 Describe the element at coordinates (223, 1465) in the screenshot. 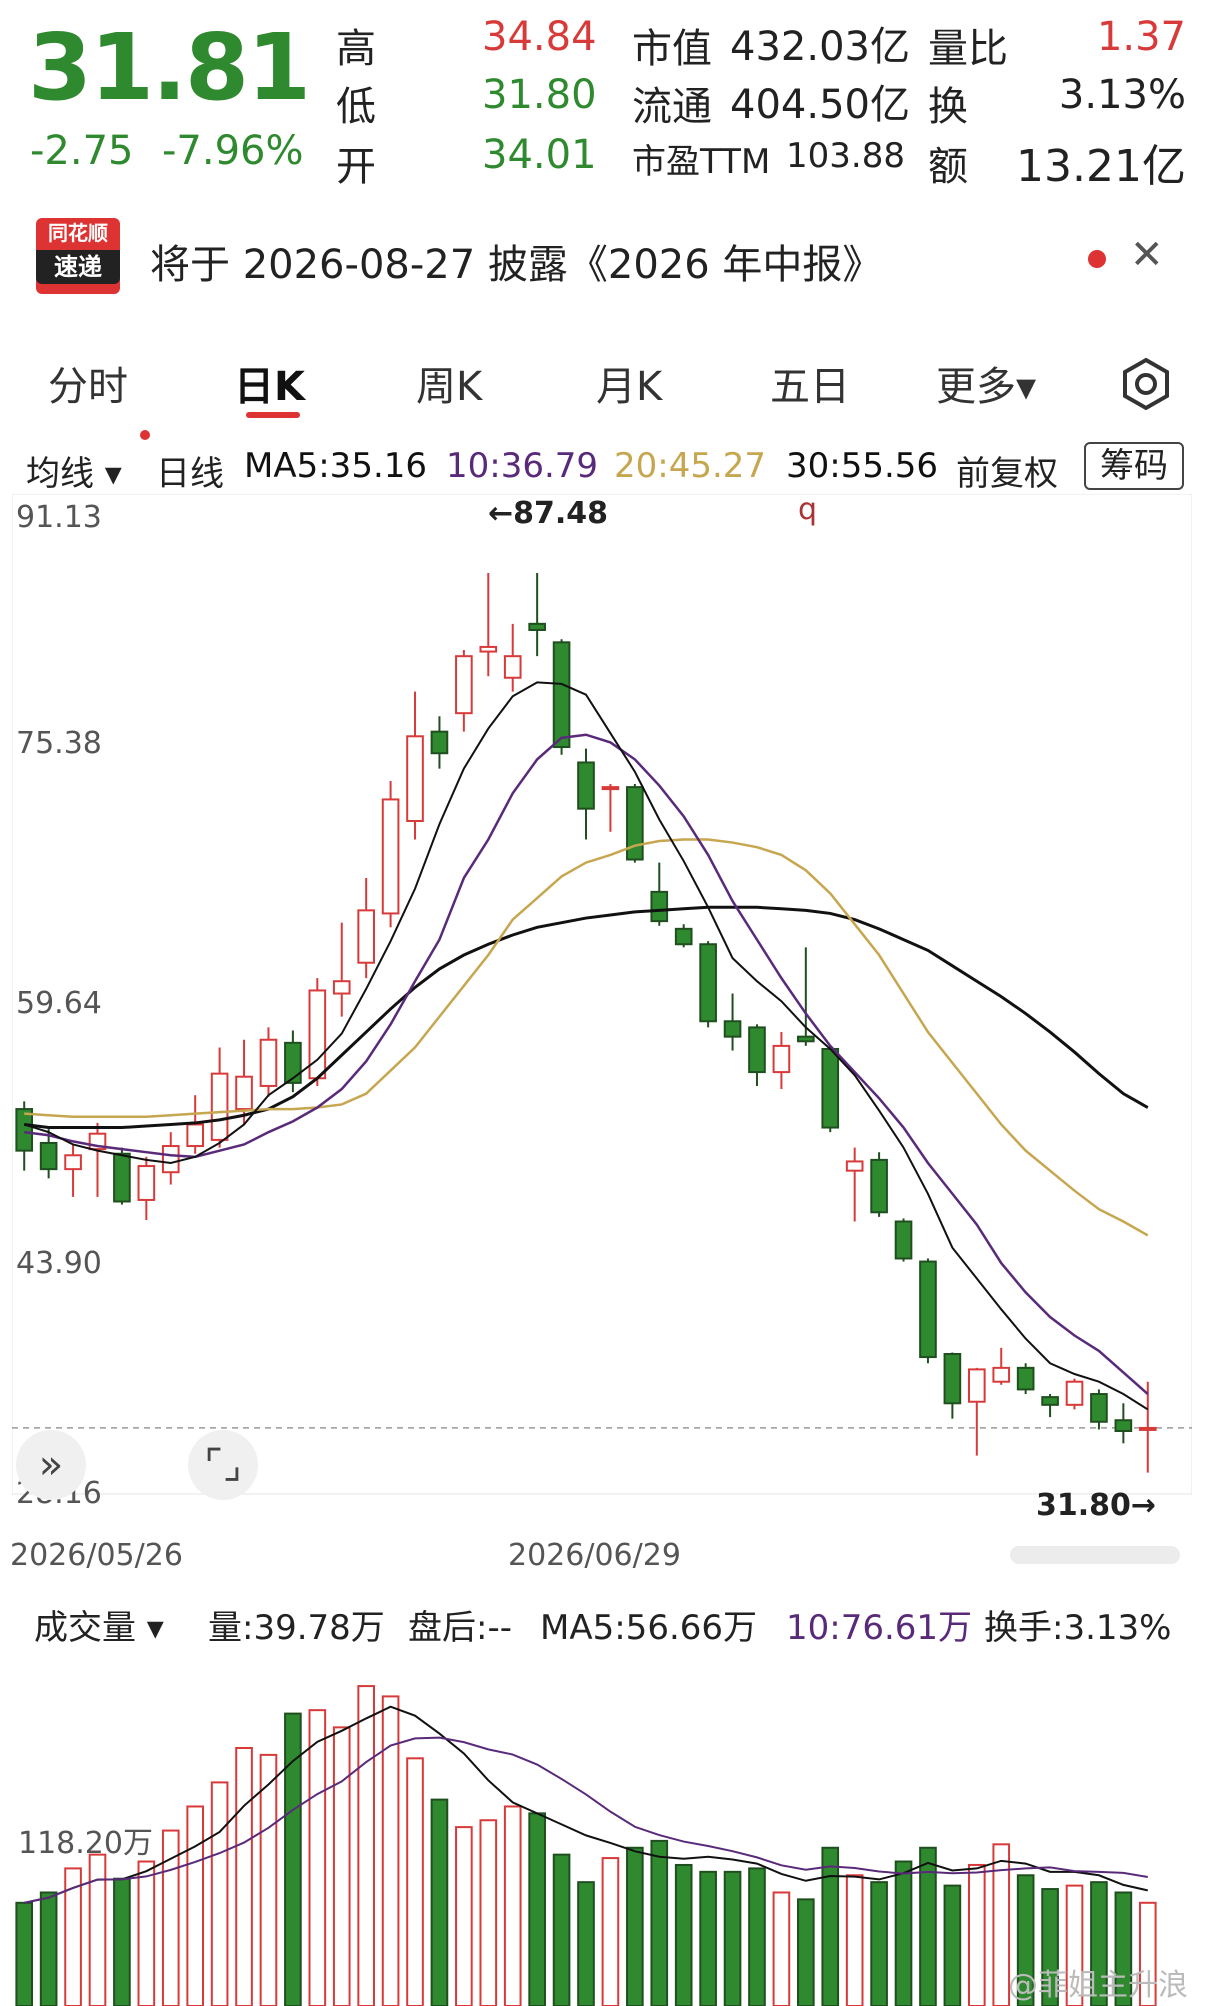

I see `fullscreen-icon: ⌜⌟` at that location.